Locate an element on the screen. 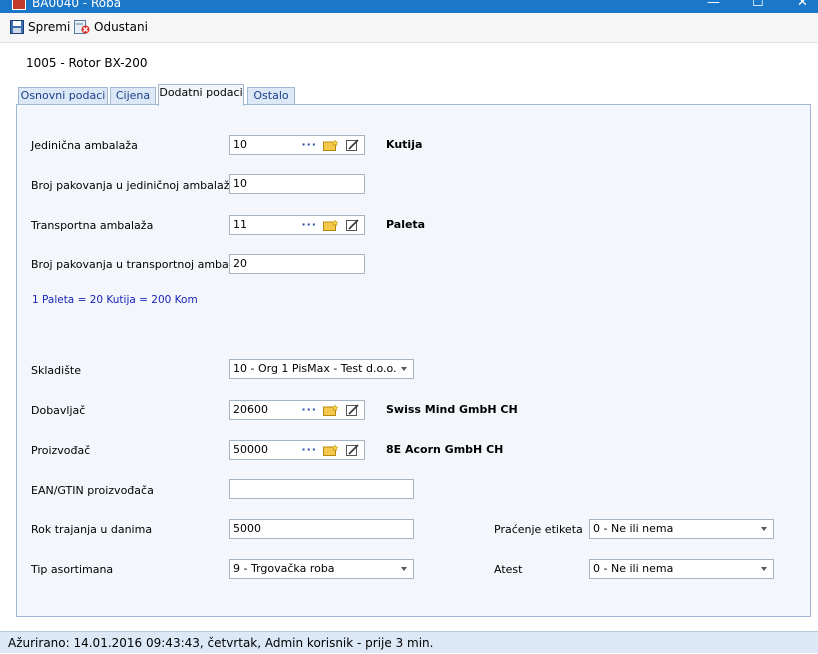 The width and height of the screenshot is (818, 654). unit-pack-field: 10 ··· is located at coordinates (297, 145).